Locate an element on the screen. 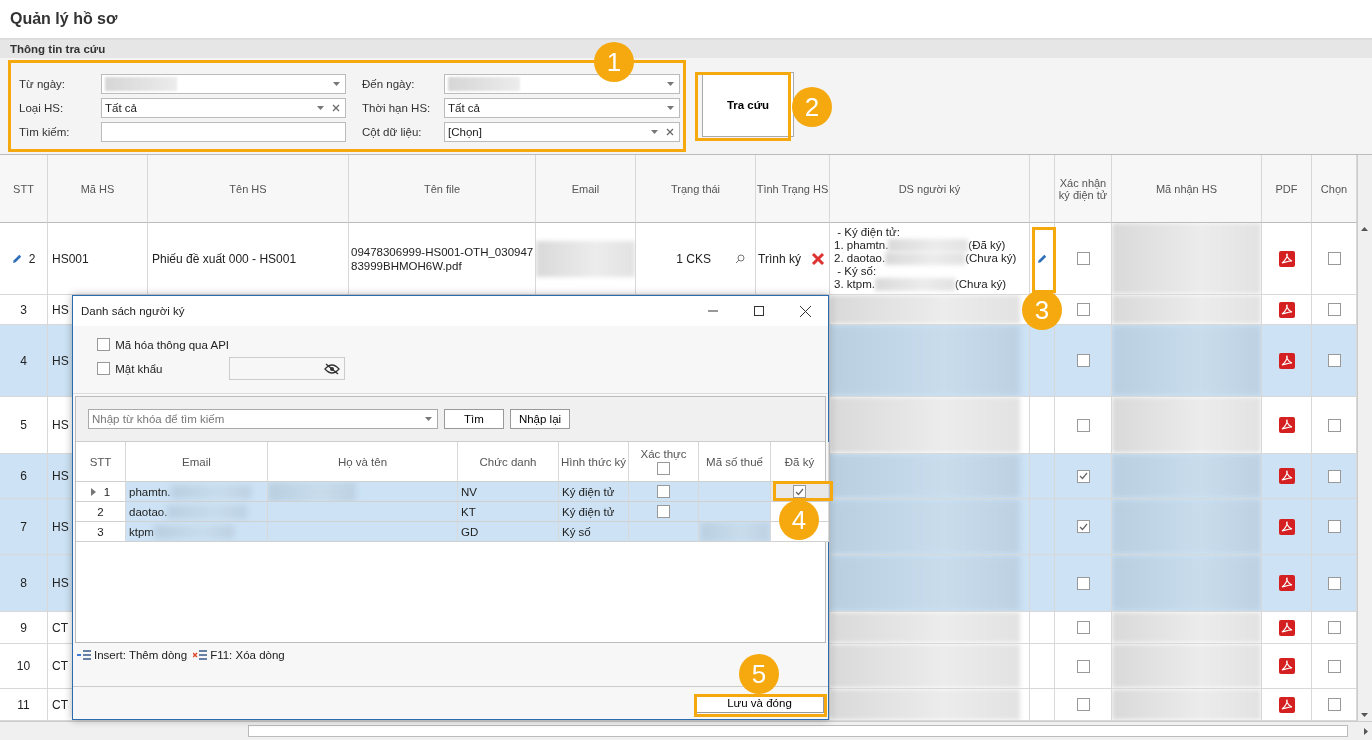 This screenshot has width=1372, height=740. horizontal-scrollbar is located at coordinates (686, 730).